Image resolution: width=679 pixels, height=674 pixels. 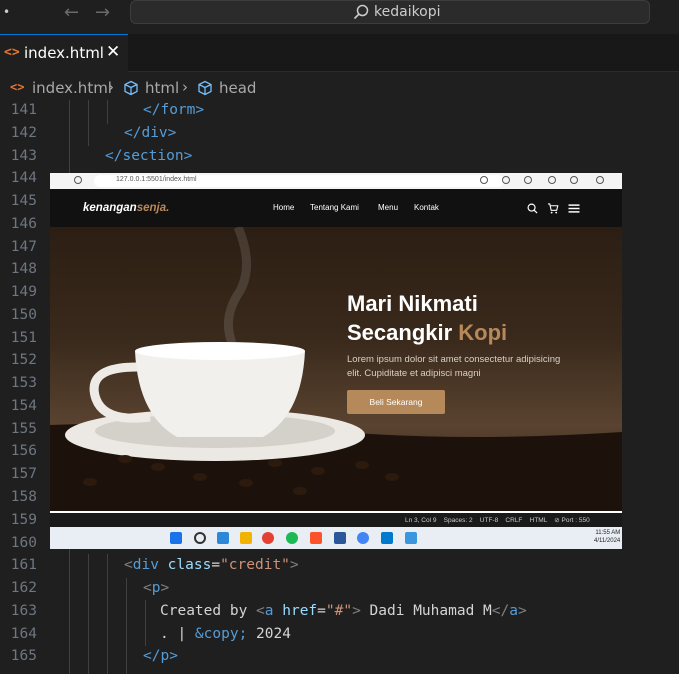 What do you see at coordinates (339, 53) in the screenshot?
I see `editor-tab-bar: <> index.html ✕` at bounding box center [339, 53].